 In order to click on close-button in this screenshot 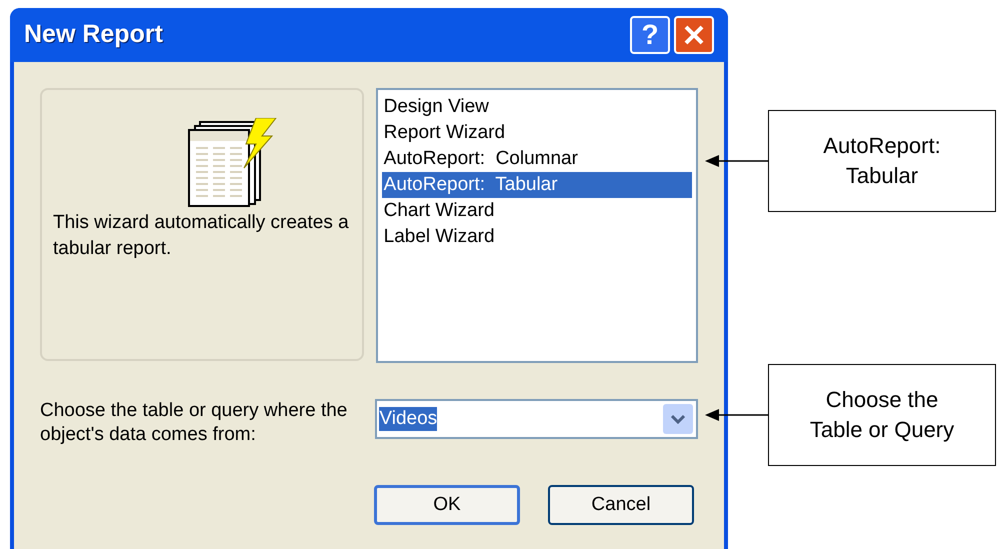, I will do `click(694, 35)`.